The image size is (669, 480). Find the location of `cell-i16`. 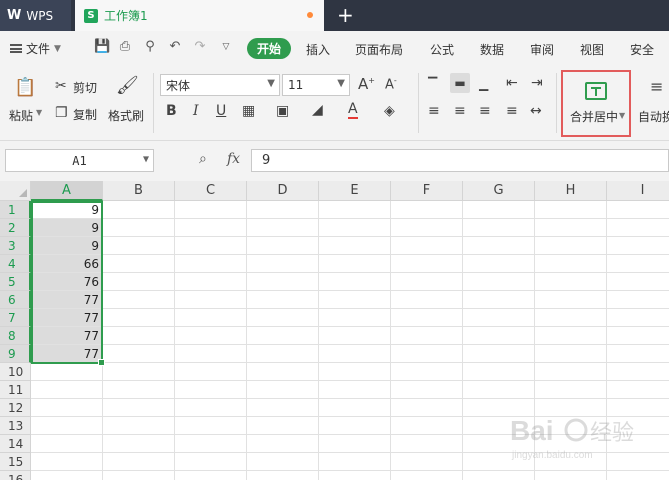

cell-i16 is located at coordinates (638, 475).